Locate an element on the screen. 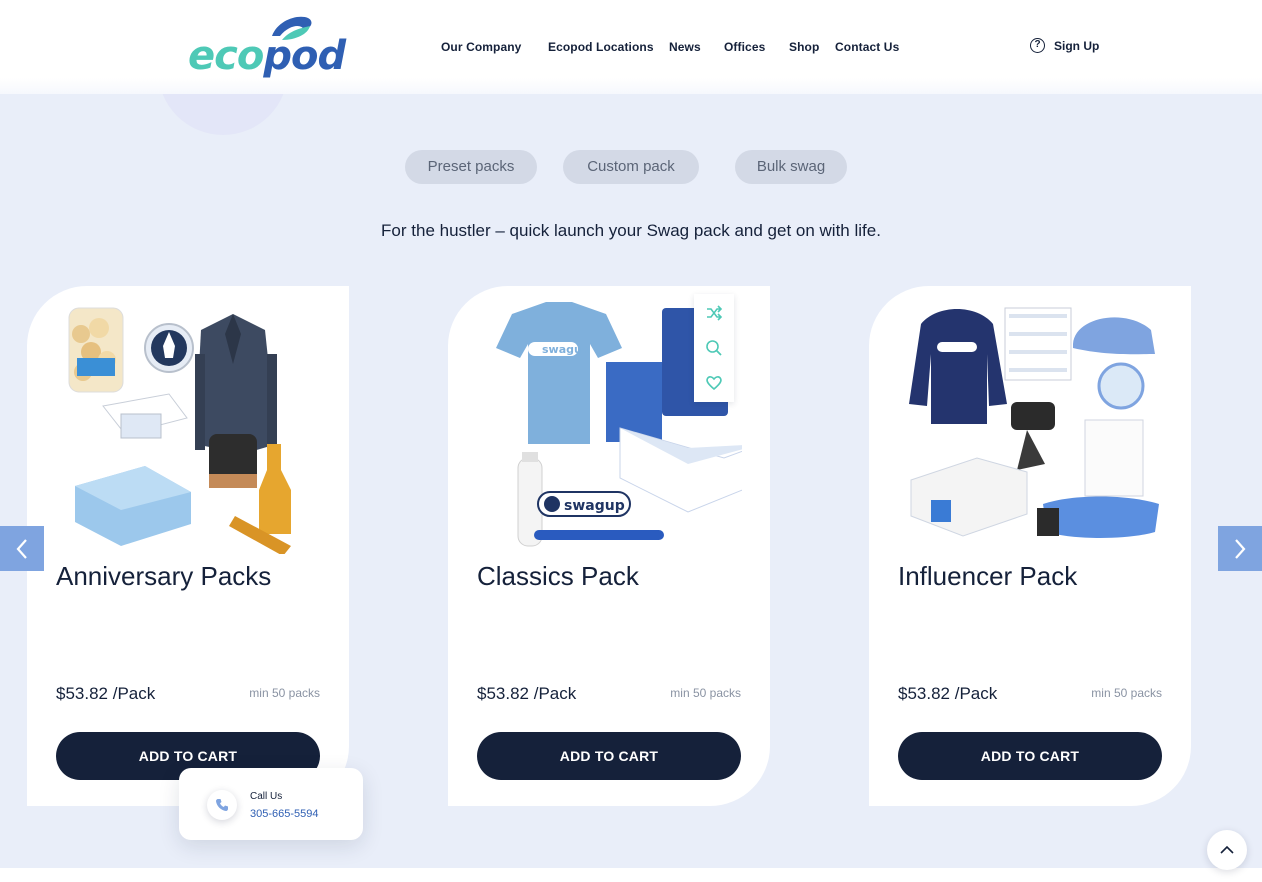 The image size is (1262, 882). logo-eco-text: eco is located at coordinates (226, 56).